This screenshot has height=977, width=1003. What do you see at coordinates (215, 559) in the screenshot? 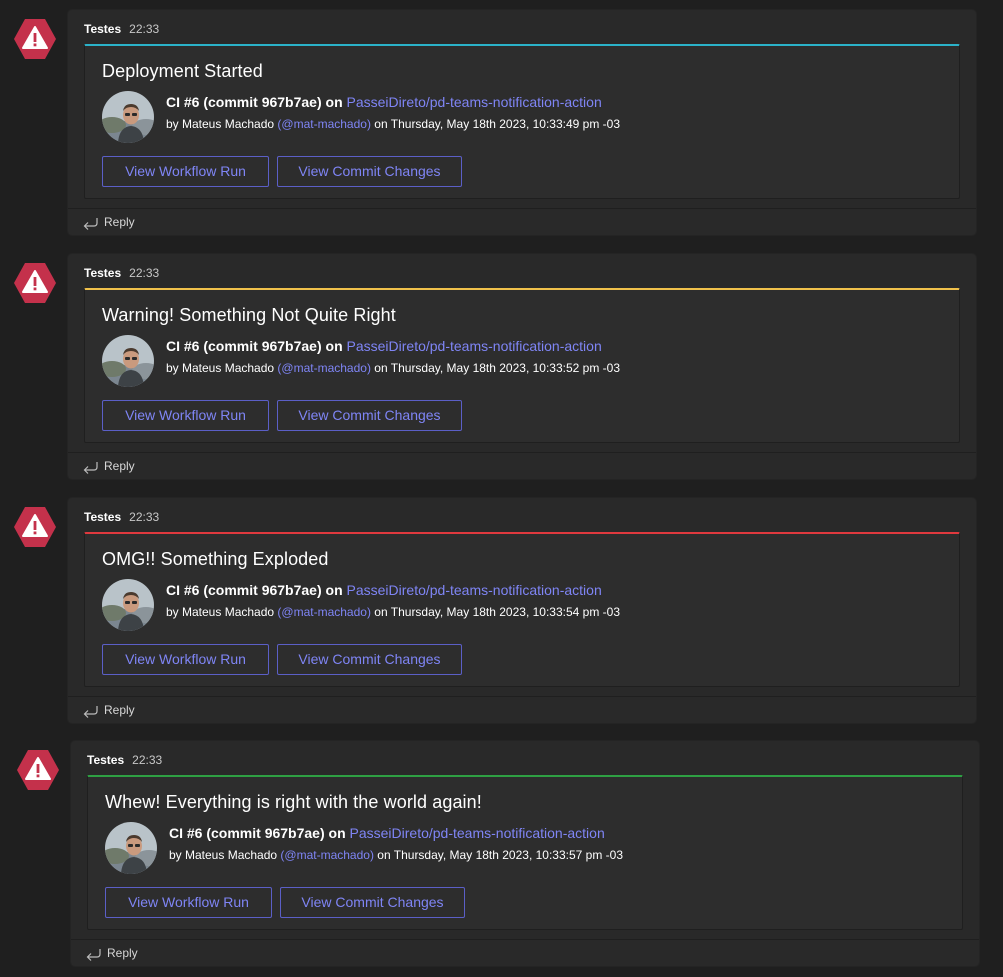
I see `card-title: OMG!! Something Exploded` at bounding box center [215, 559].